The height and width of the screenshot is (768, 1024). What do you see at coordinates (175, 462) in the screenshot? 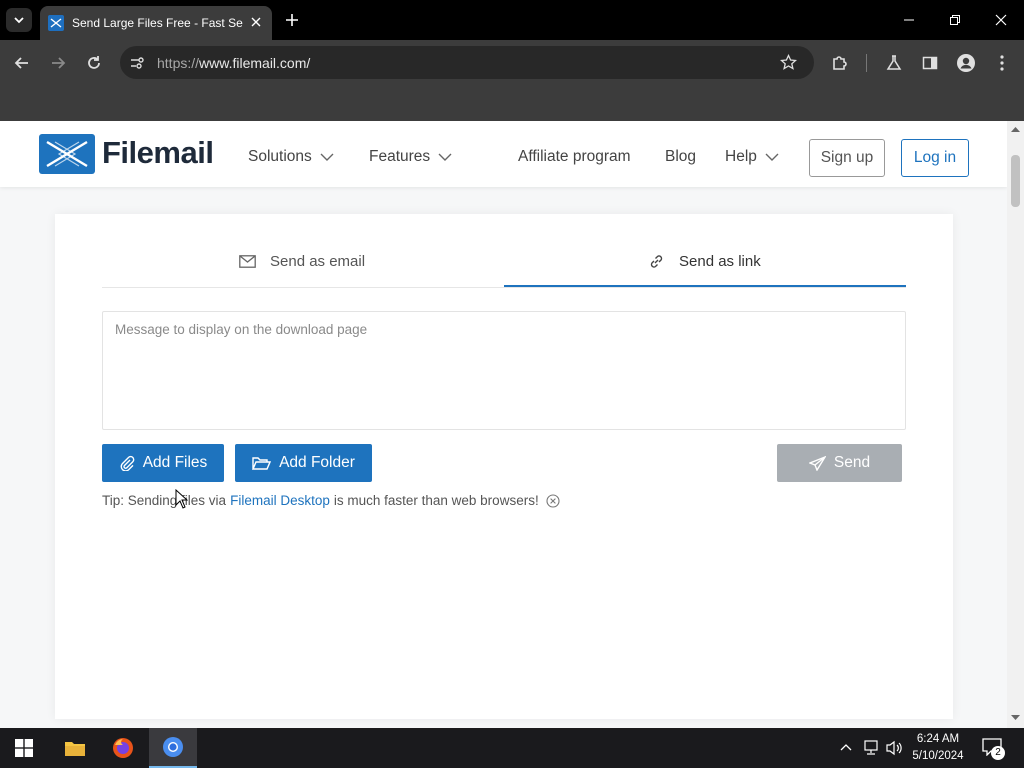
I see `add-files-label: Add Files` at bounding box center [175, 462].